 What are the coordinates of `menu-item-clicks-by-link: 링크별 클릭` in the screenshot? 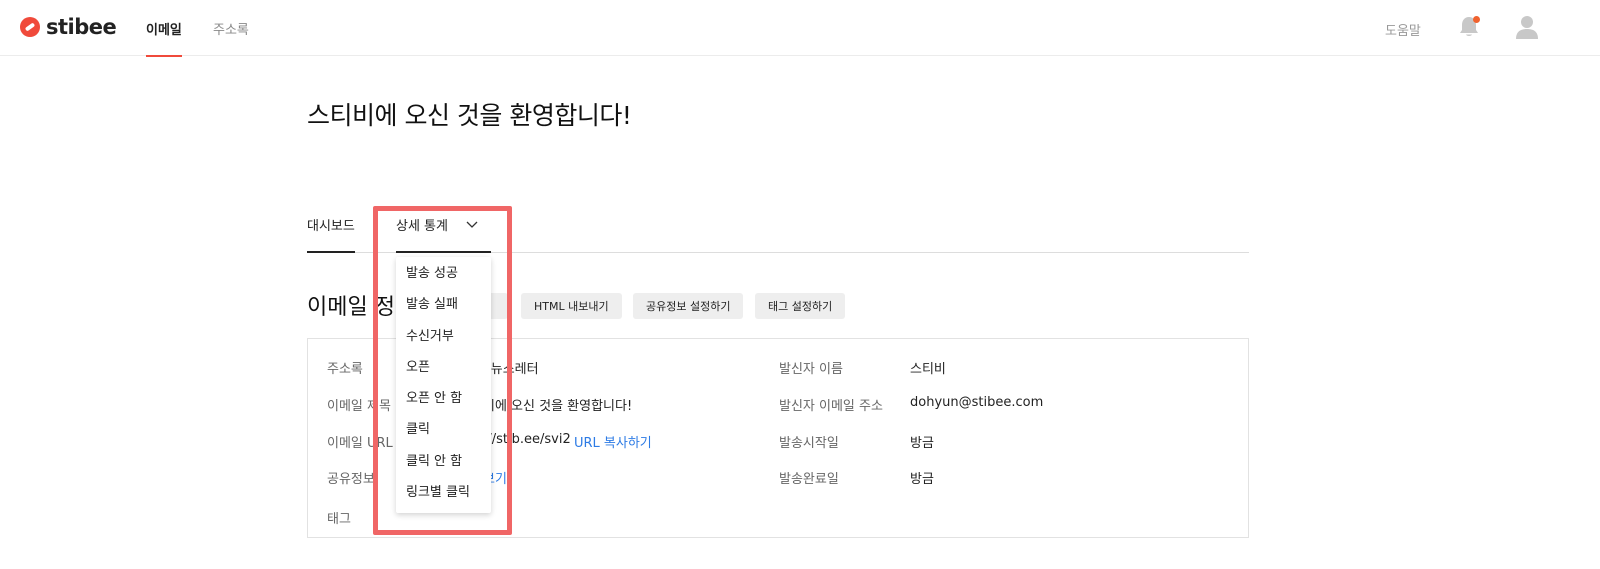 It's located at (438, 493).